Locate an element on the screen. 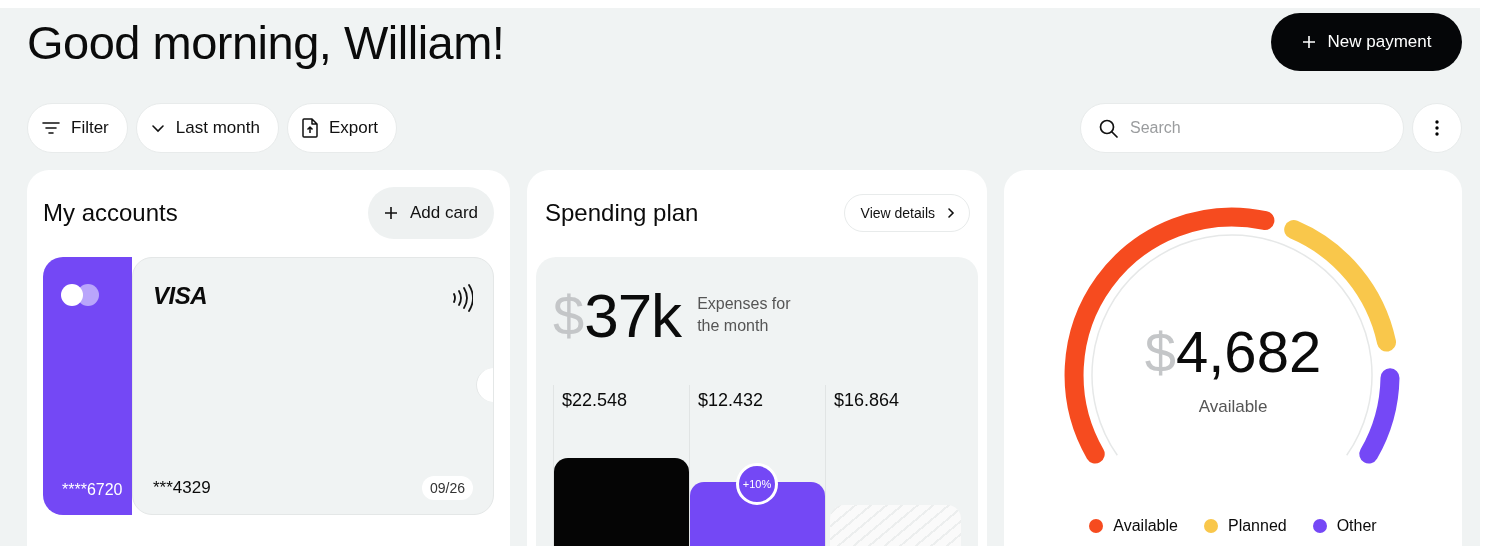 This screenshot has height=546, width=1487. view-details-button: View details is located at coordinates (906, 213).